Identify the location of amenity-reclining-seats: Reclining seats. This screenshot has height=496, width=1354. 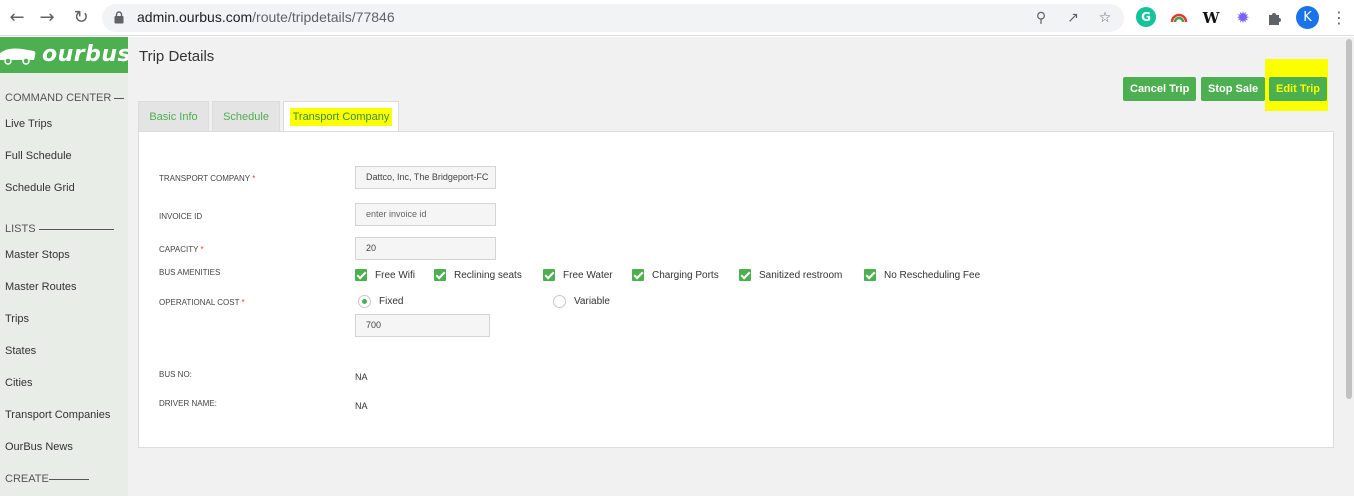
(478, 276).